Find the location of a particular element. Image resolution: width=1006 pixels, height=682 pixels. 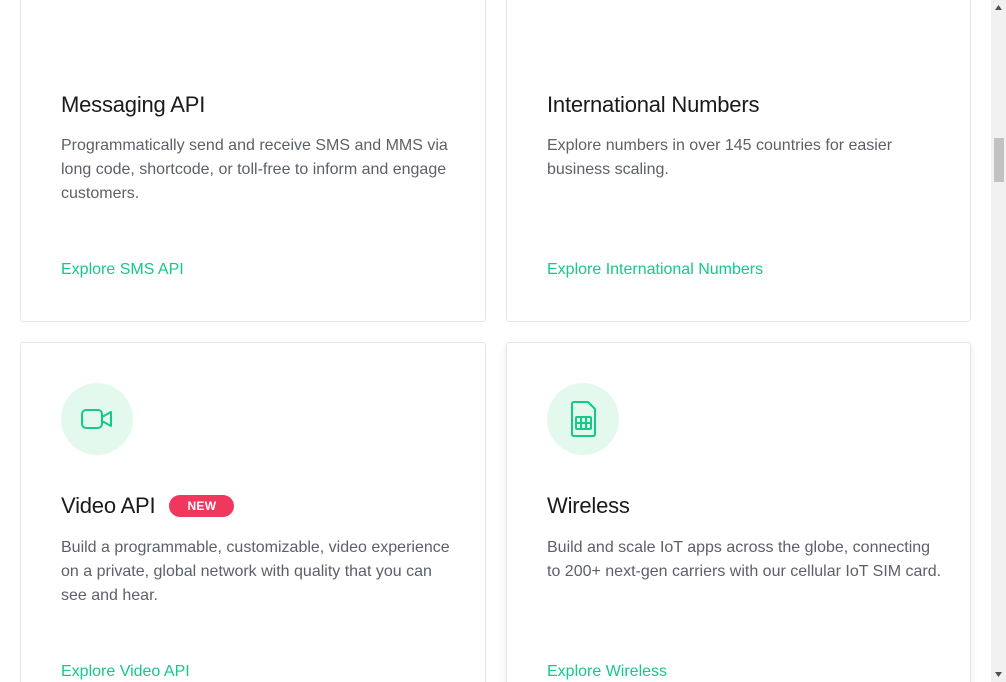

arrow-up-icon is located at coordinates (998, 7).